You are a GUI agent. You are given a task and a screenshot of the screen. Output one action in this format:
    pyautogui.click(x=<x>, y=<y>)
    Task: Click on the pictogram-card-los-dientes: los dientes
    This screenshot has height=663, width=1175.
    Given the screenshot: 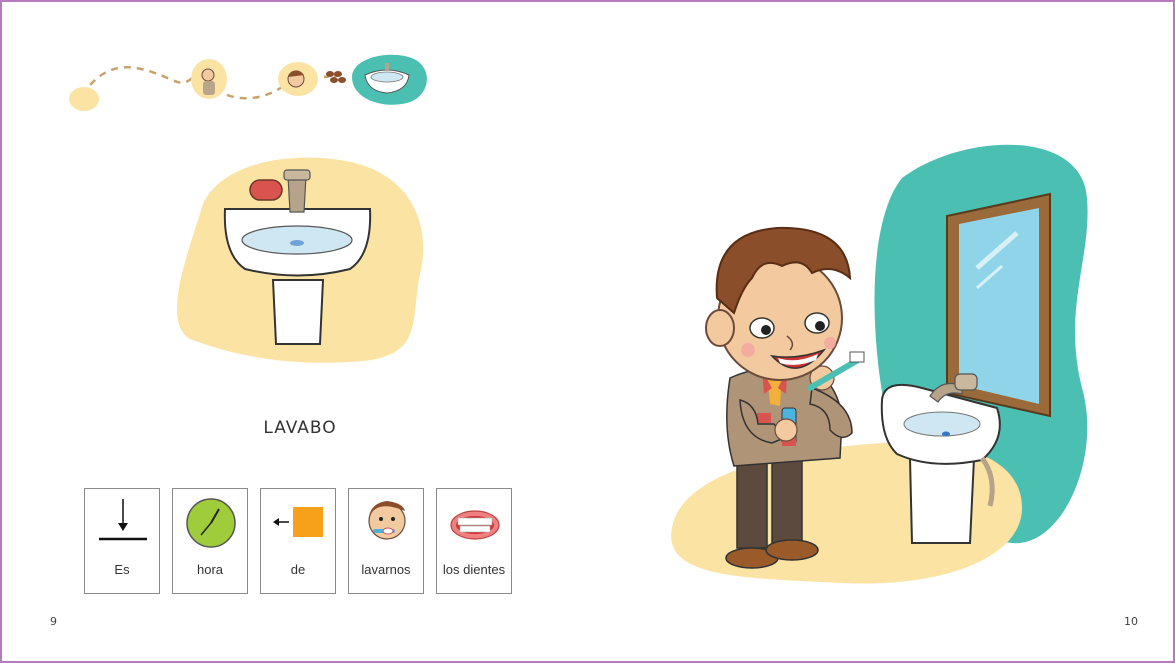 What is the action you would take?
    pyautogui.click(x=474, y=541)
    